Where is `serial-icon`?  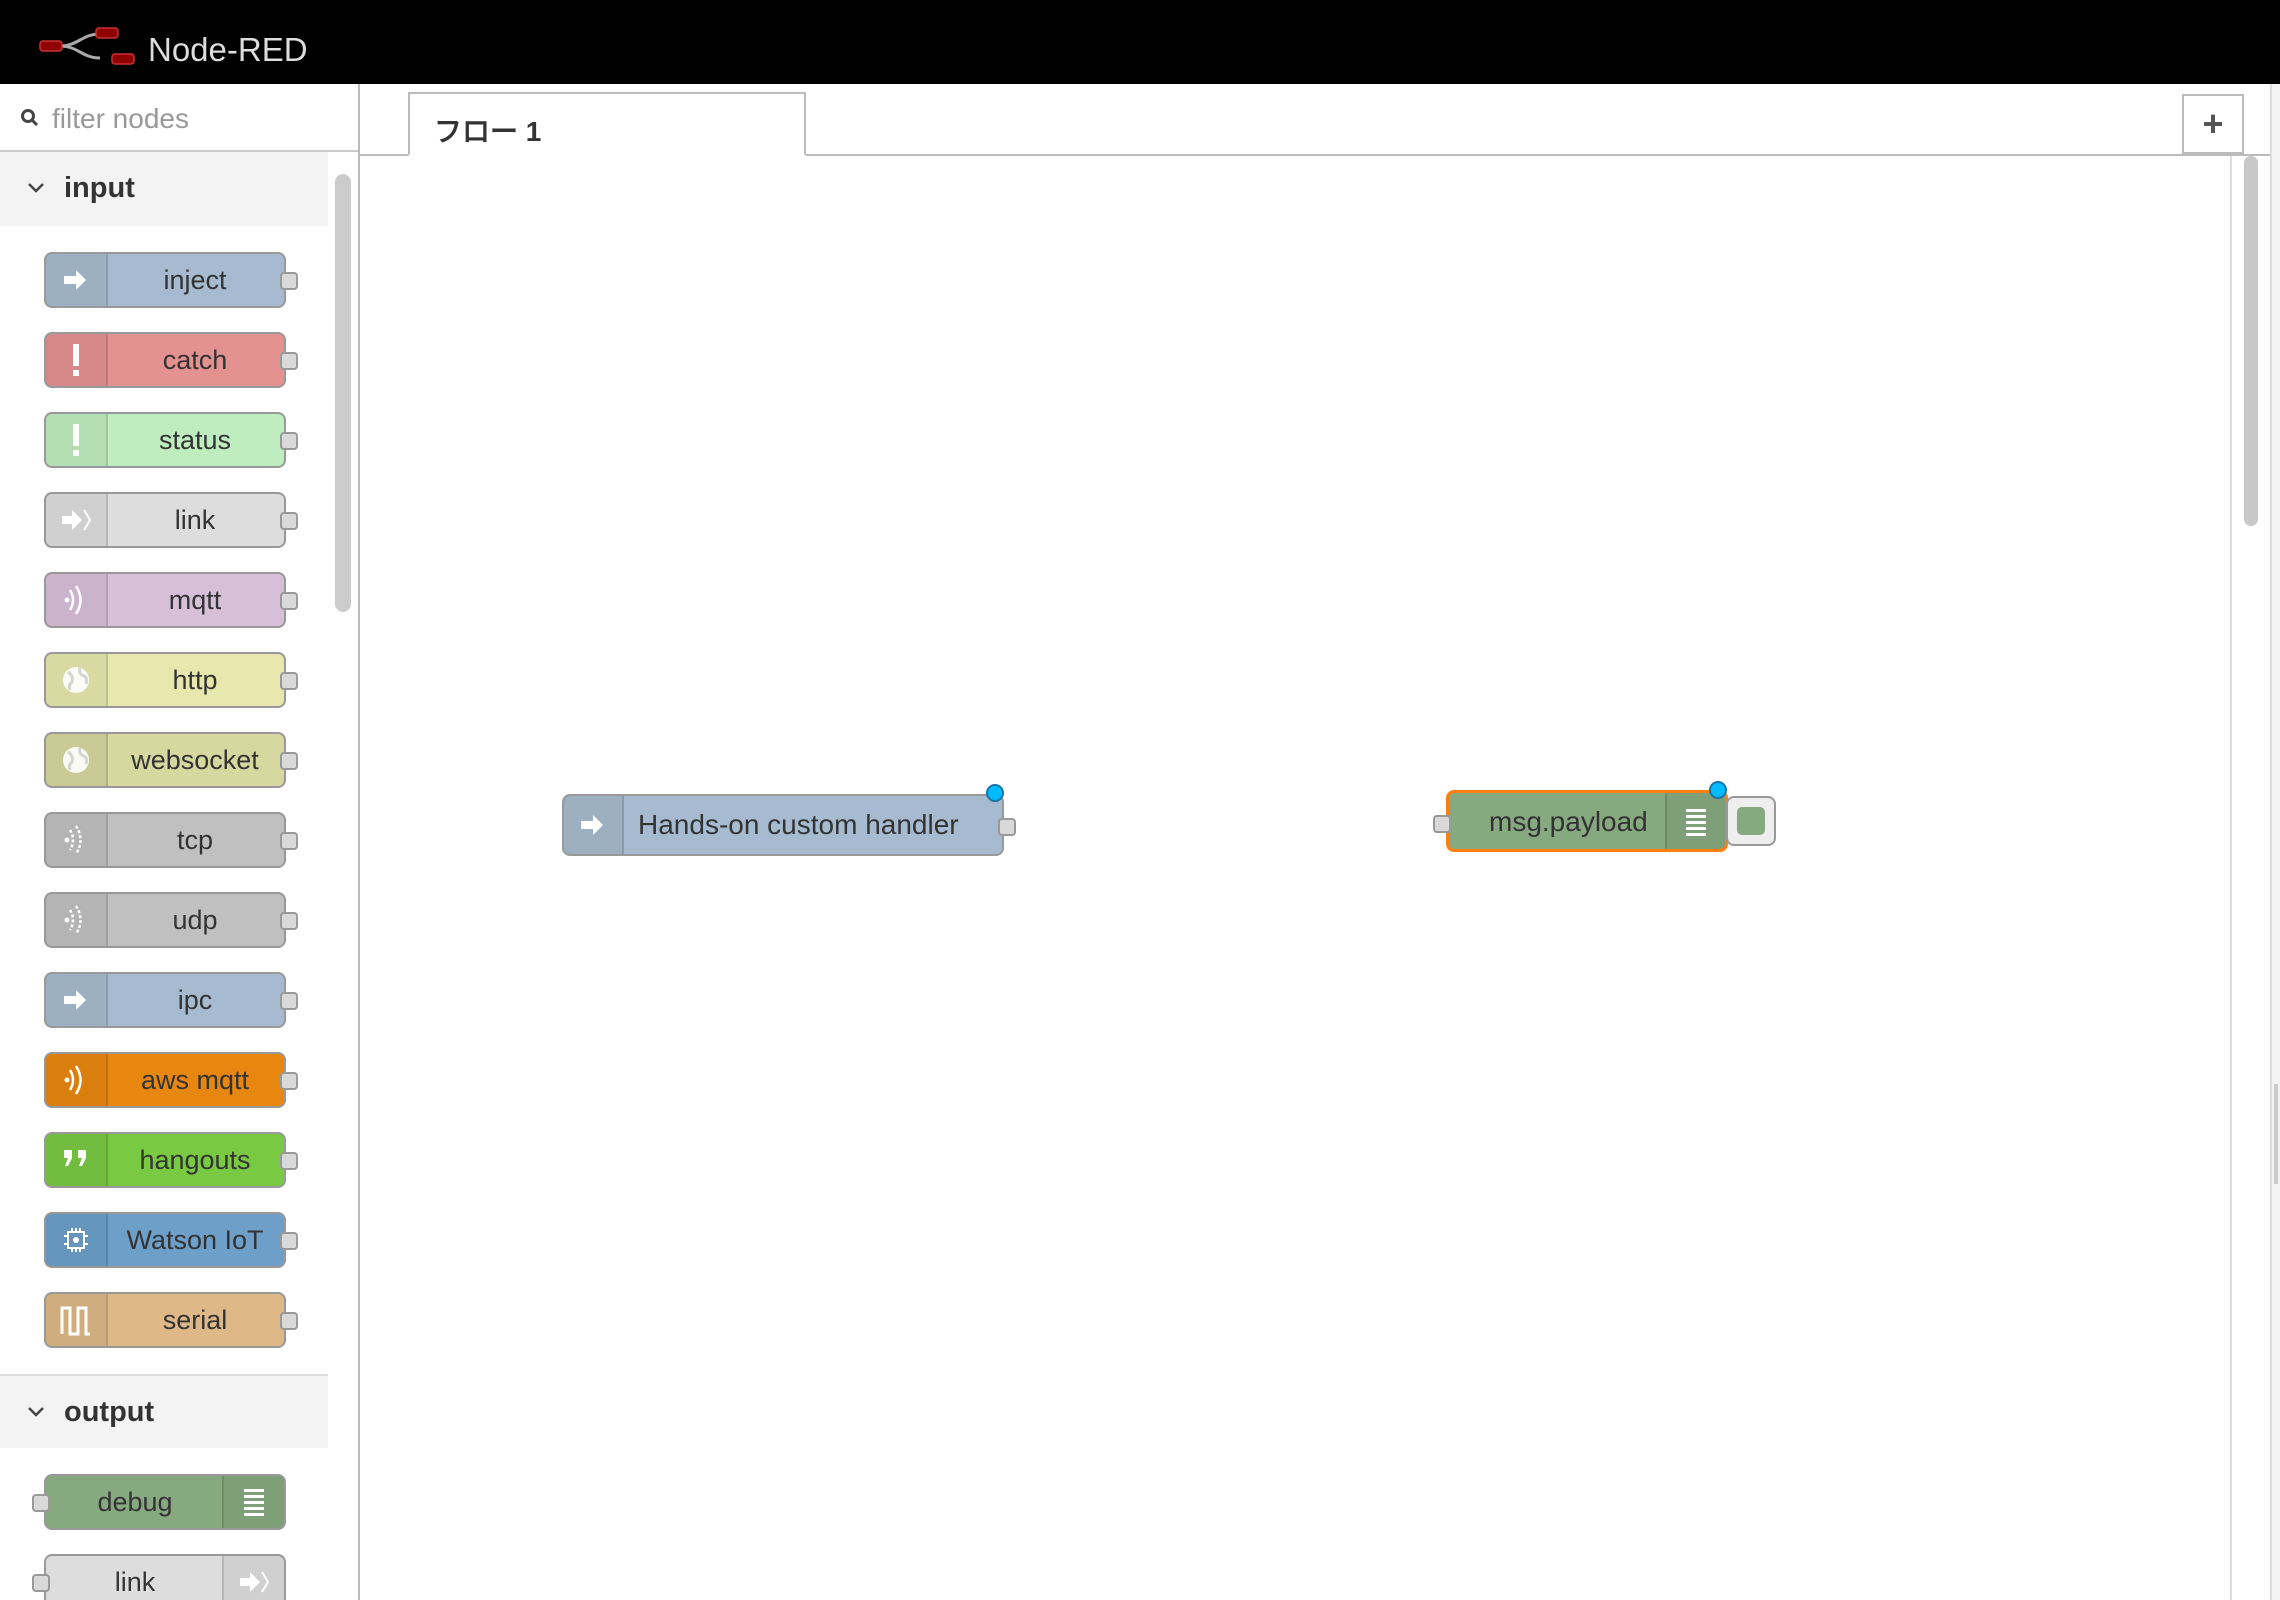
serial-icon is located at coordinates (77, 1320).